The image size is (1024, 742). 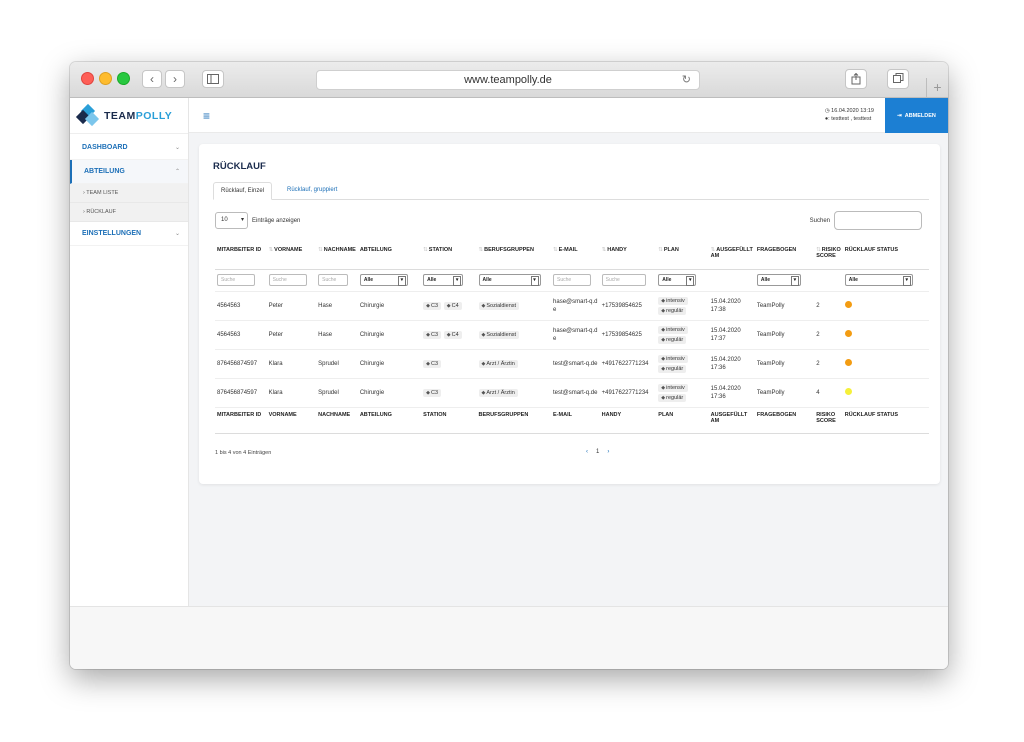 What do you see at coordinates (287, 280) in the screenshot?
I see `filter-input-vorname: Suche` at bounding box center [287, 280].